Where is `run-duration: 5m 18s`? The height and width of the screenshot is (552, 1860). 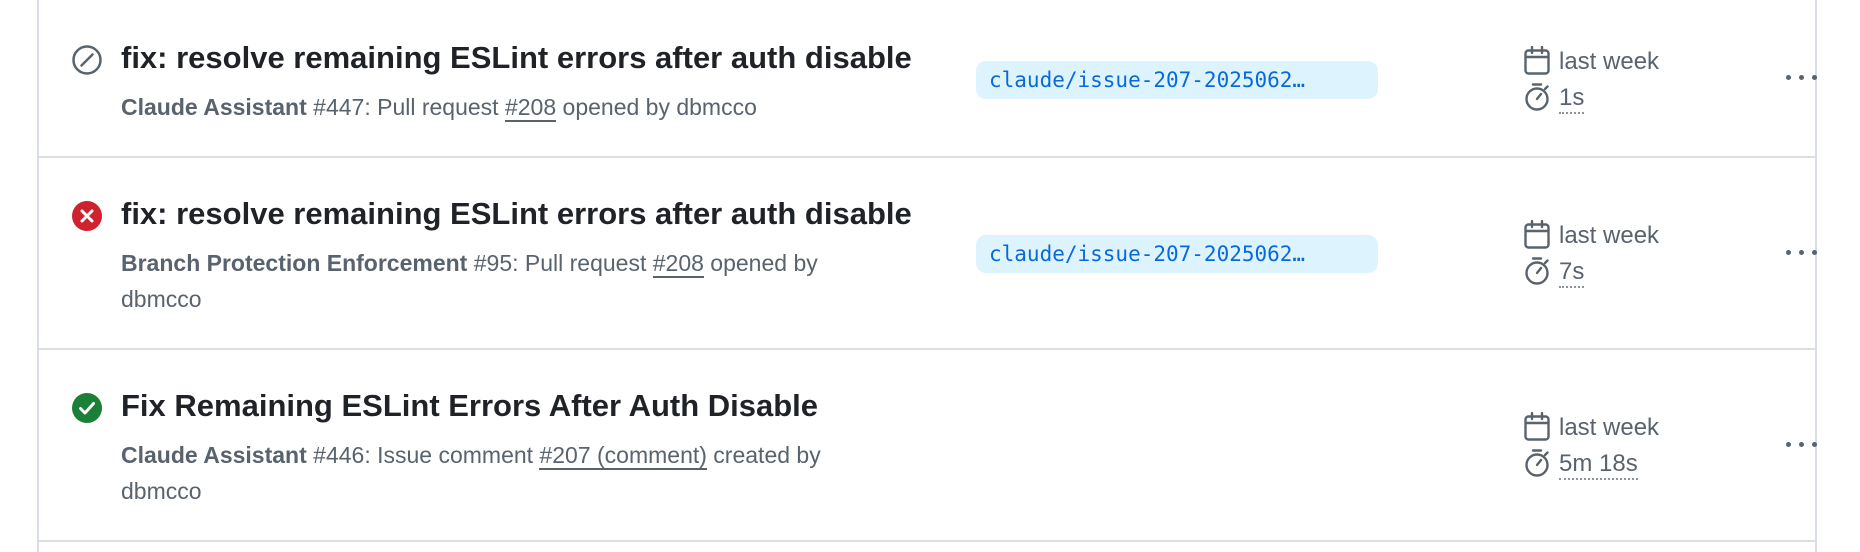
run-duration: 5m 18s is located at coordinates (1598, 465).